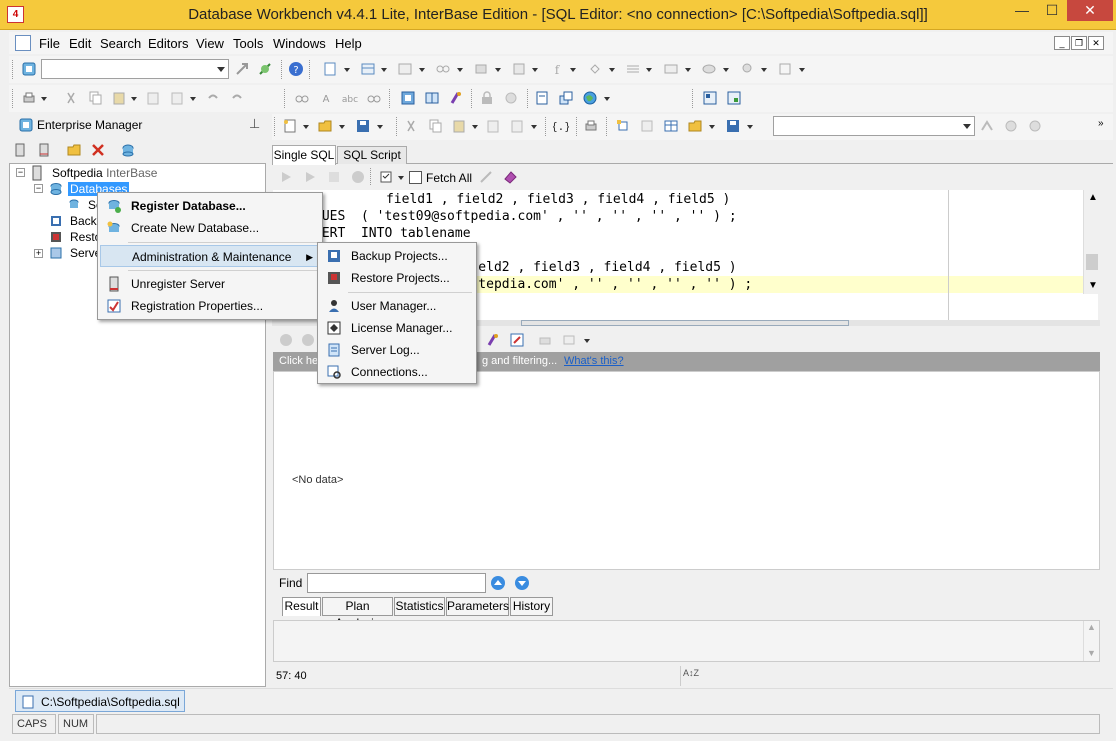 The height and width of the screenshot is (741, 1116). What do you see at coordinates (1011, 126) in the screenshot?
I see `commit-icon` at bounding box center [1011, 126].